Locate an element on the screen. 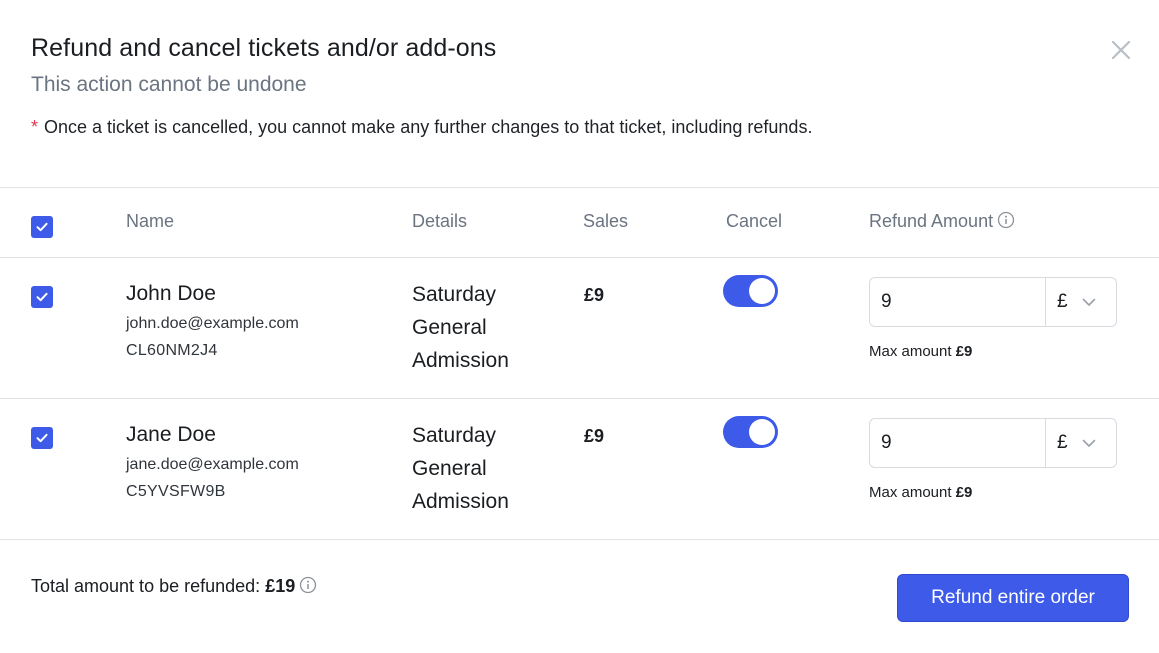 The height and width of the screenshot is (653, 1159). column-header-sales: Sales is located at coordinates (606, 221).